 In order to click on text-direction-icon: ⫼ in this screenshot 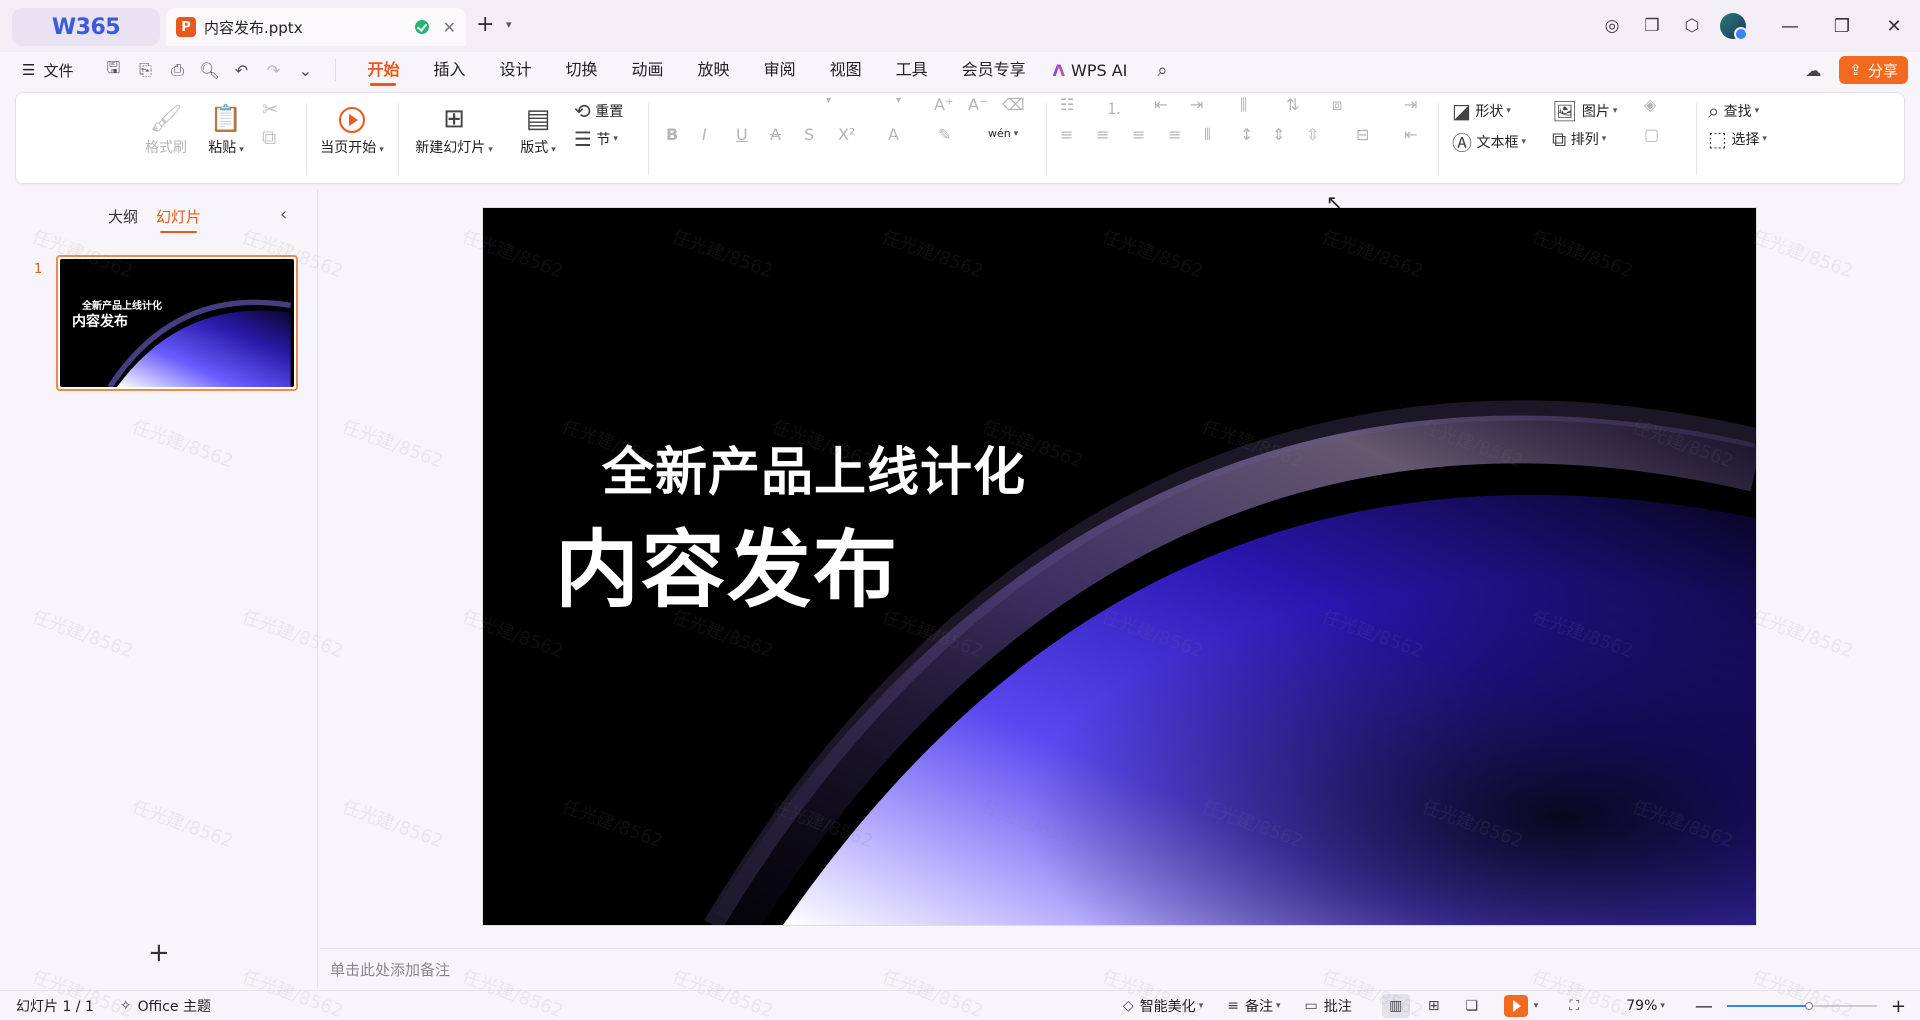, I will do `click(1243, 105)`.